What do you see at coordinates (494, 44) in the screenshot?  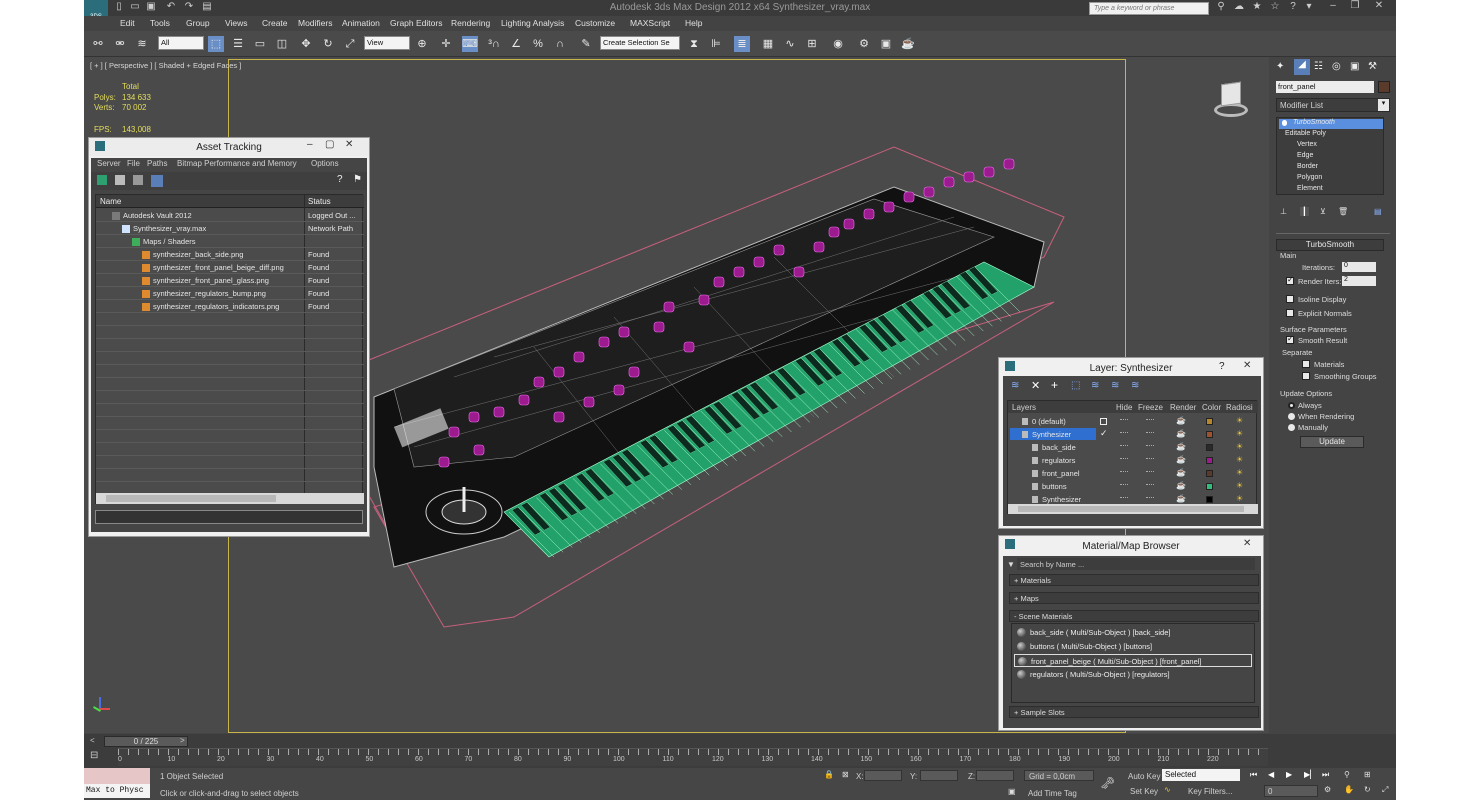 I see `snap-toggle-icon: ³∩` at bounding box center [494, 44].